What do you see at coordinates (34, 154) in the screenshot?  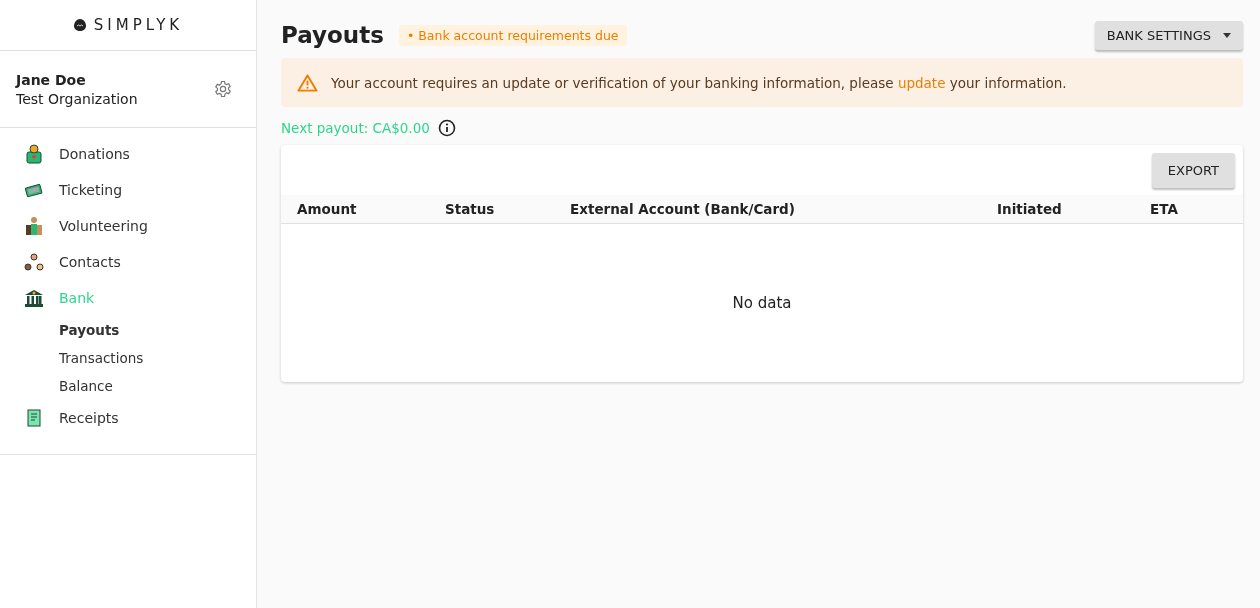 I see `donation-box-icon` at bounding box center [34, 154].